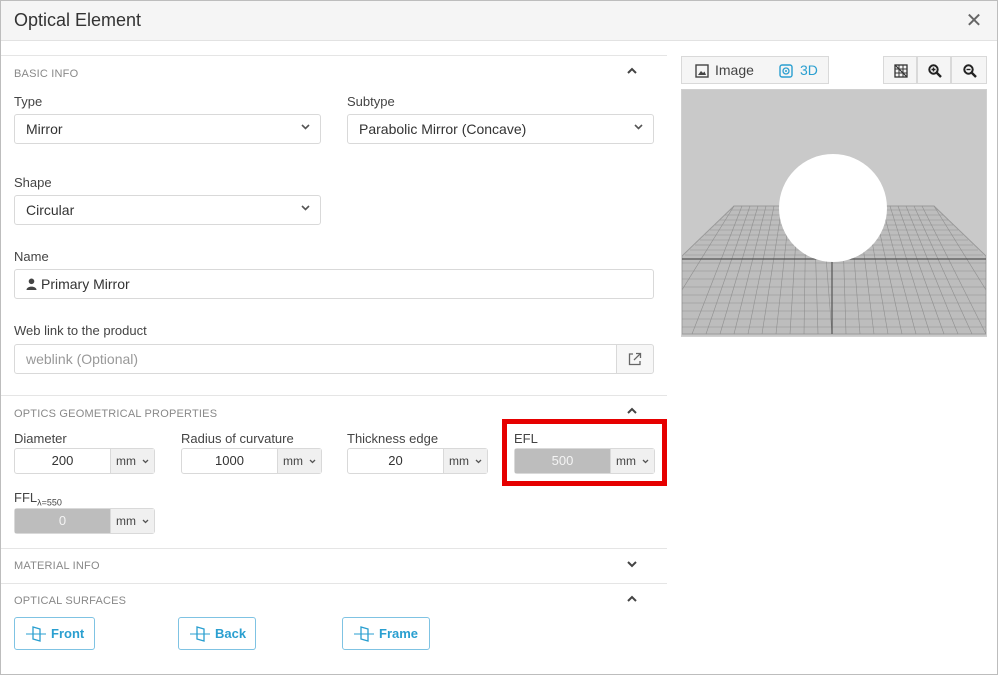  I want to click on geometry-title: OPTICS GEOMETRICAL PROPERTIES, so click(116, 414).